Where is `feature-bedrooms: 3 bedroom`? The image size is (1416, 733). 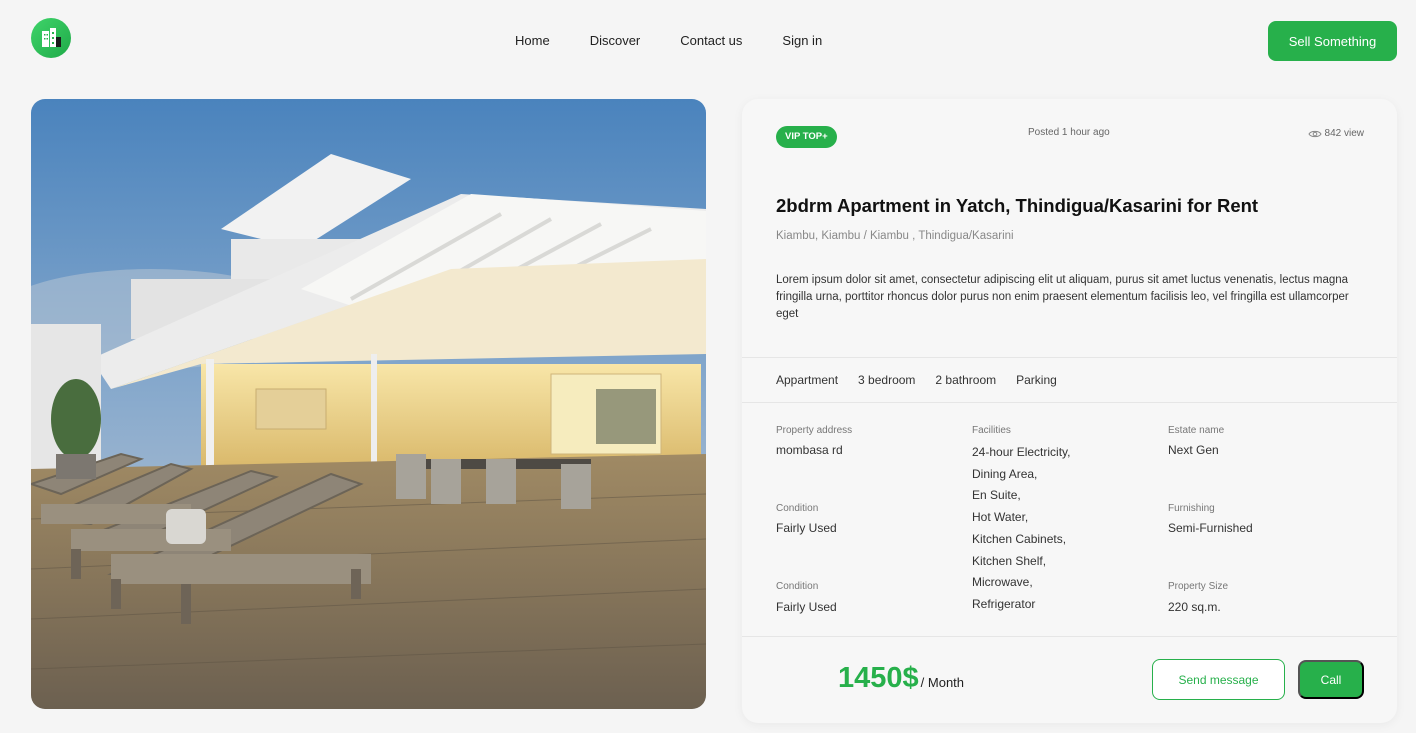 feature-bedrooms: 3 bedroom is located at coordinates (887, 380).